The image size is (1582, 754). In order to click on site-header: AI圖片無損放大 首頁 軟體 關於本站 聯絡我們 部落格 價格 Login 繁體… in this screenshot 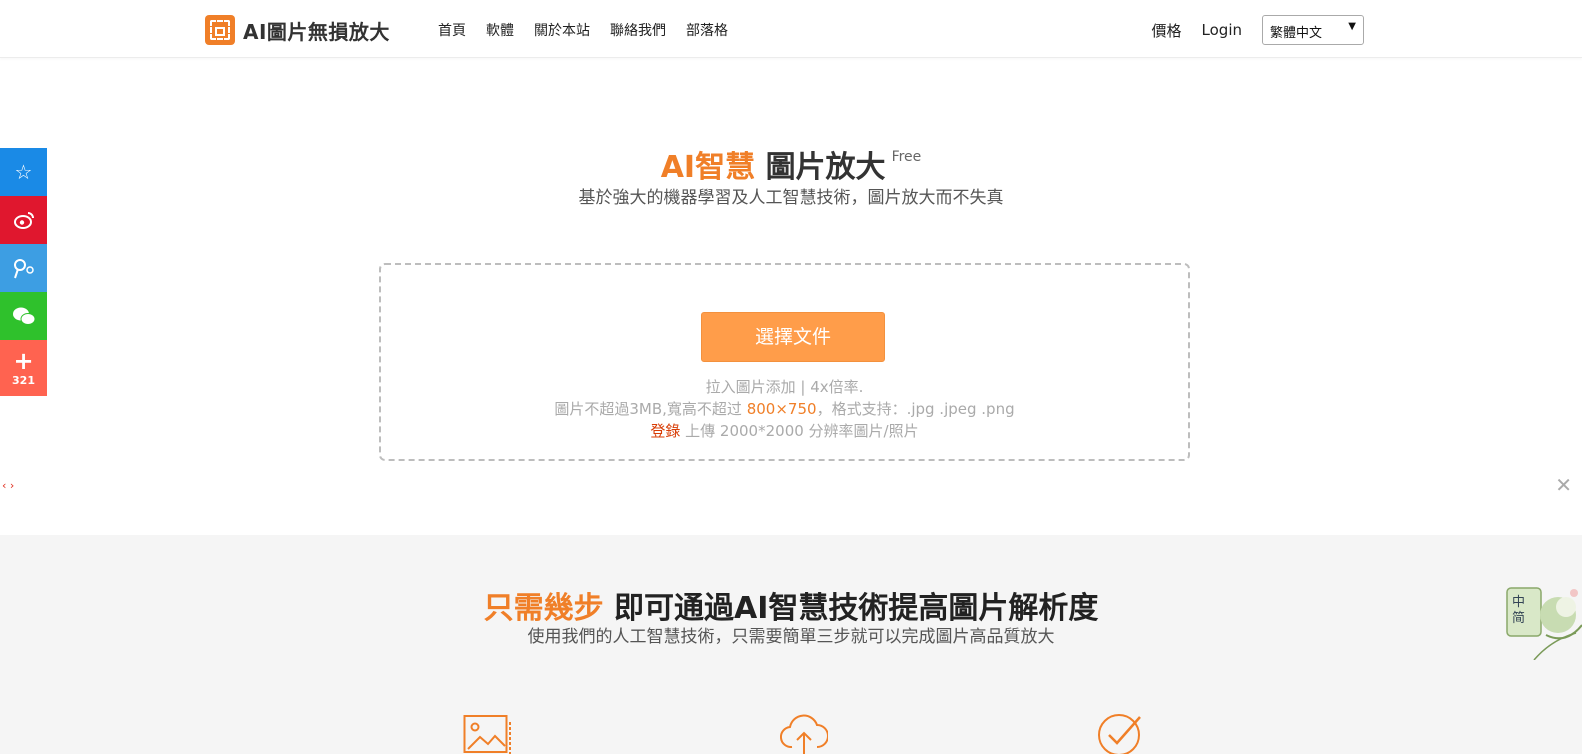, I will do `click(791, 29)`.